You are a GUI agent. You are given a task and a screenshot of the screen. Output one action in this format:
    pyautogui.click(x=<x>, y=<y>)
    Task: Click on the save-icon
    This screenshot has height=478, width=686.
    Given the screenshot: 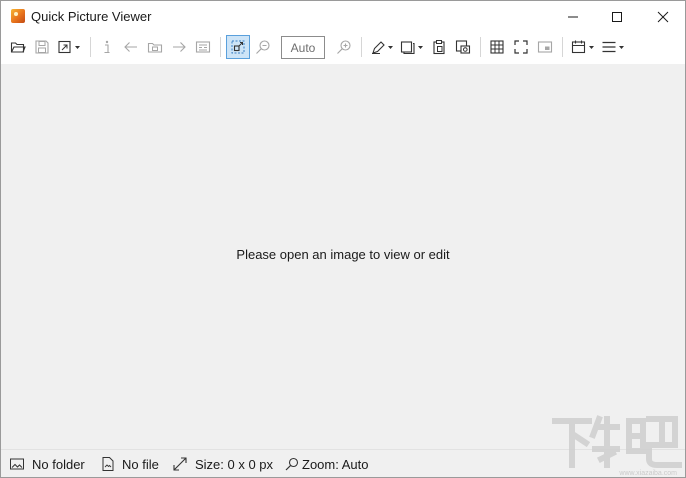 What is the action you would take?
    pyautogui.click(x=42, y=47)
    